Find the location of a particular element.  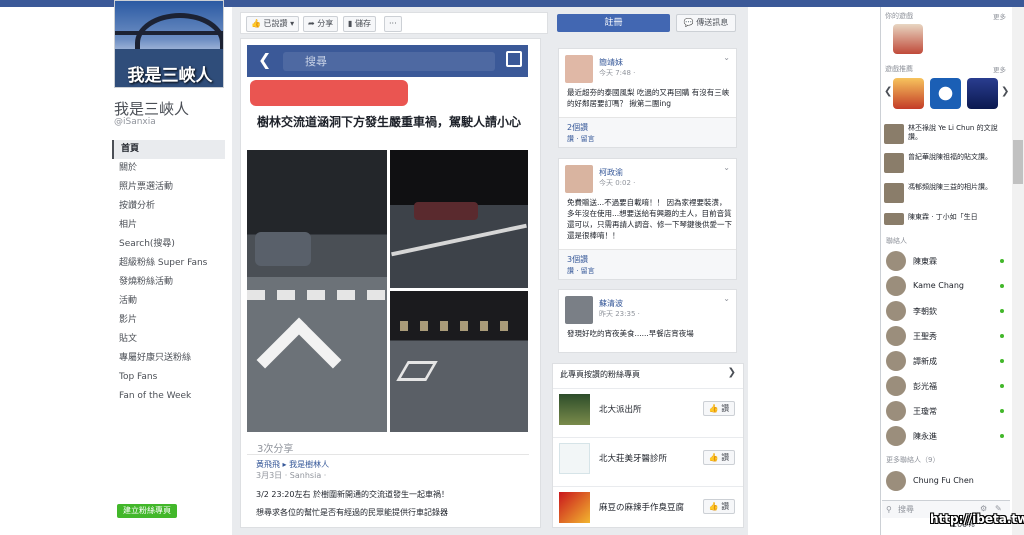

billiards-game-icon is located at coordinates (945, 93).